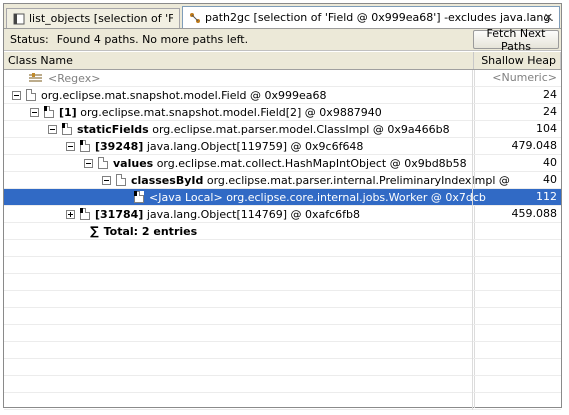  Describe the element at coordinates (70, 214) in the screenshot. I see `expand-icon` at that location.